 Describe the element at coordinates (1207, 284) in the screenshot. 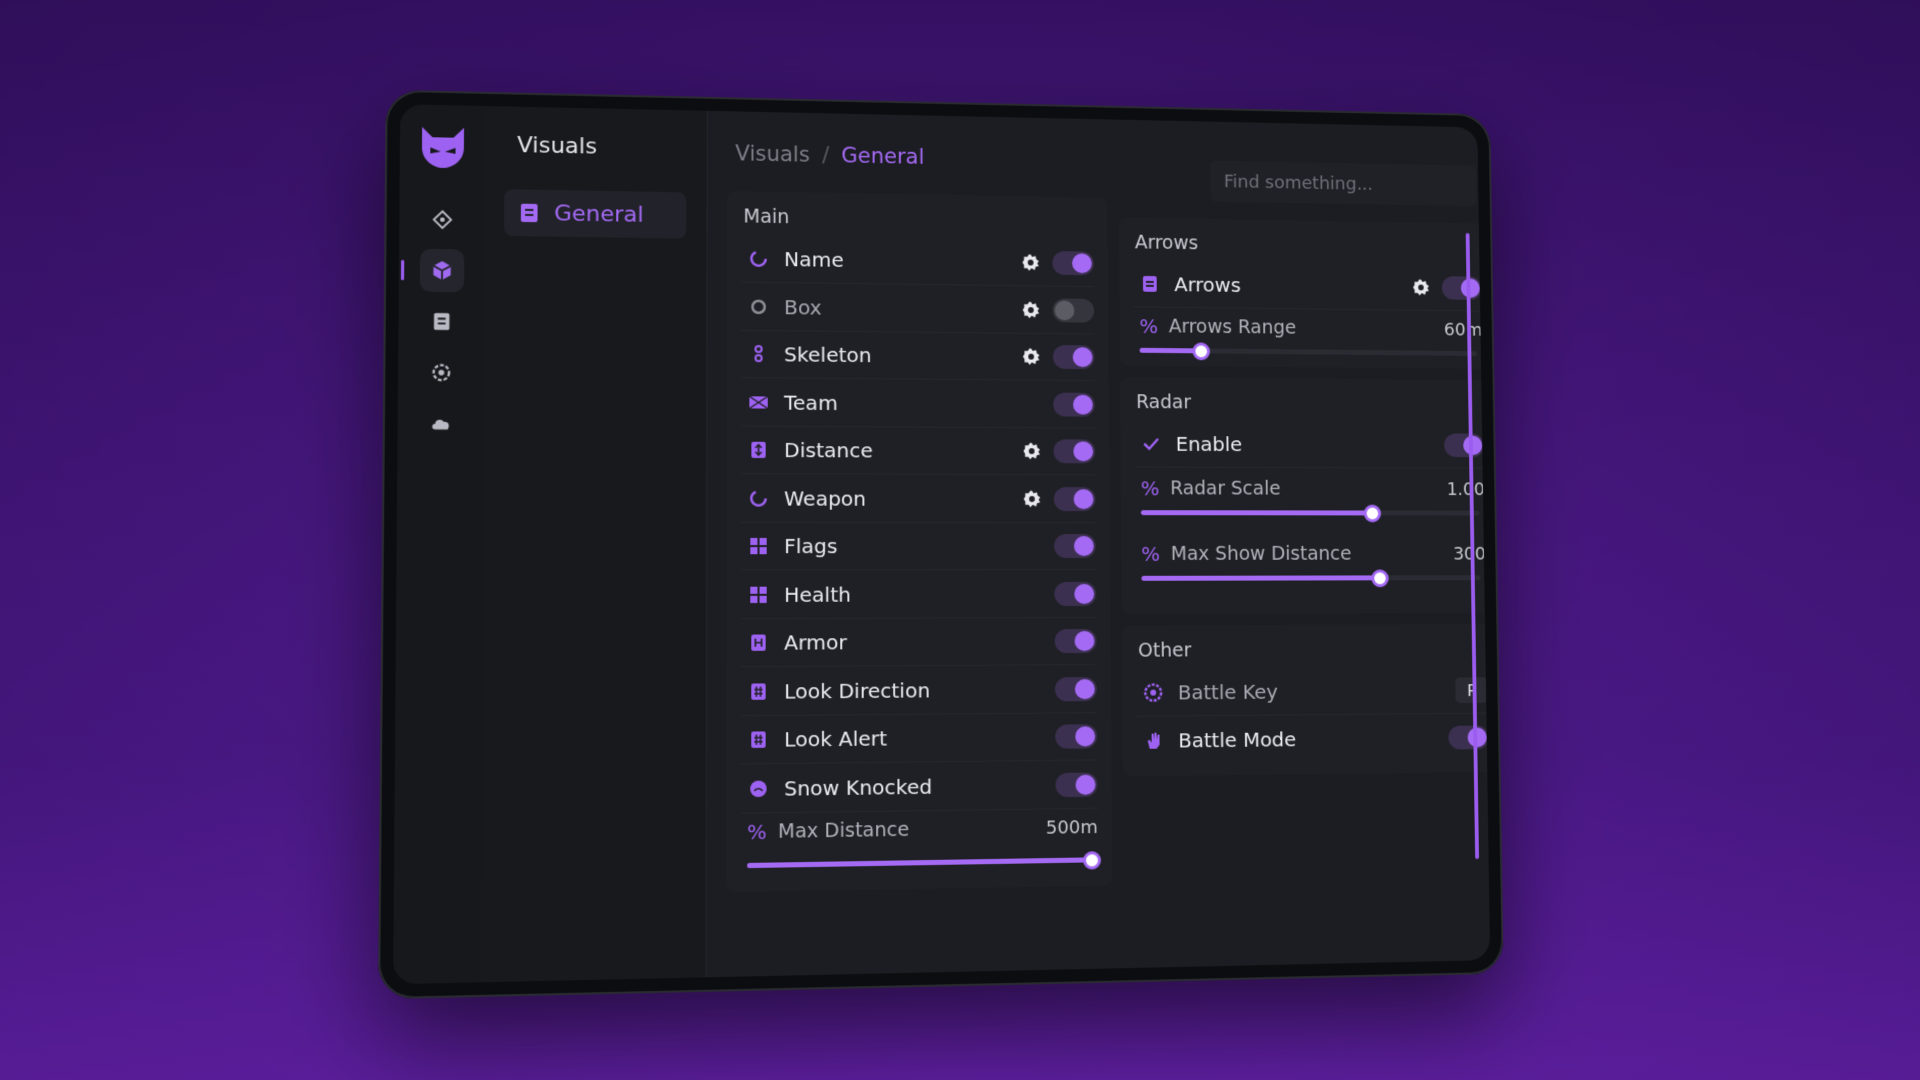

I see `row-label: Arrows` at that location.